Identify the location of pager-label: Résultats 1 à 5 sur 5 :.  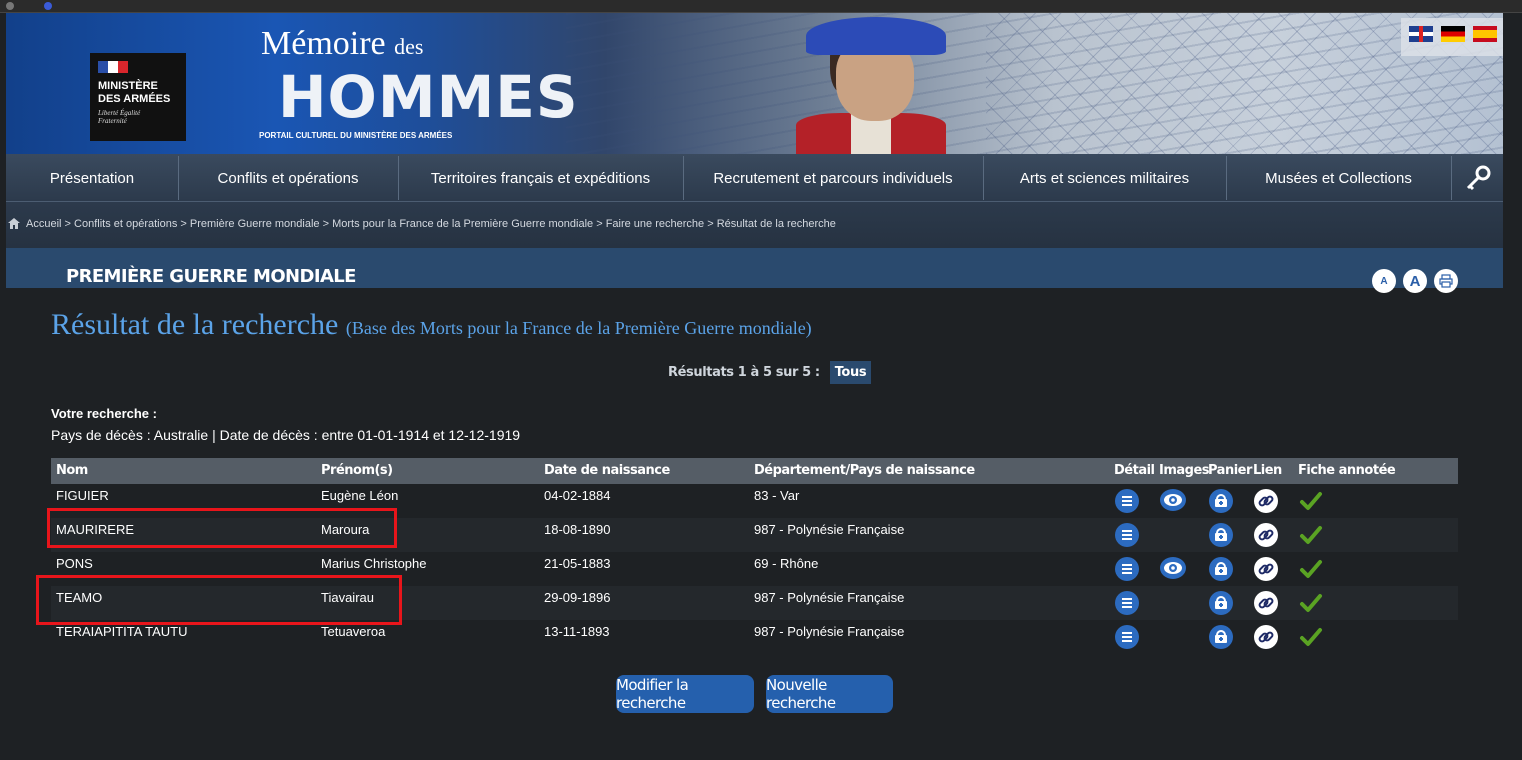
(744, 372).